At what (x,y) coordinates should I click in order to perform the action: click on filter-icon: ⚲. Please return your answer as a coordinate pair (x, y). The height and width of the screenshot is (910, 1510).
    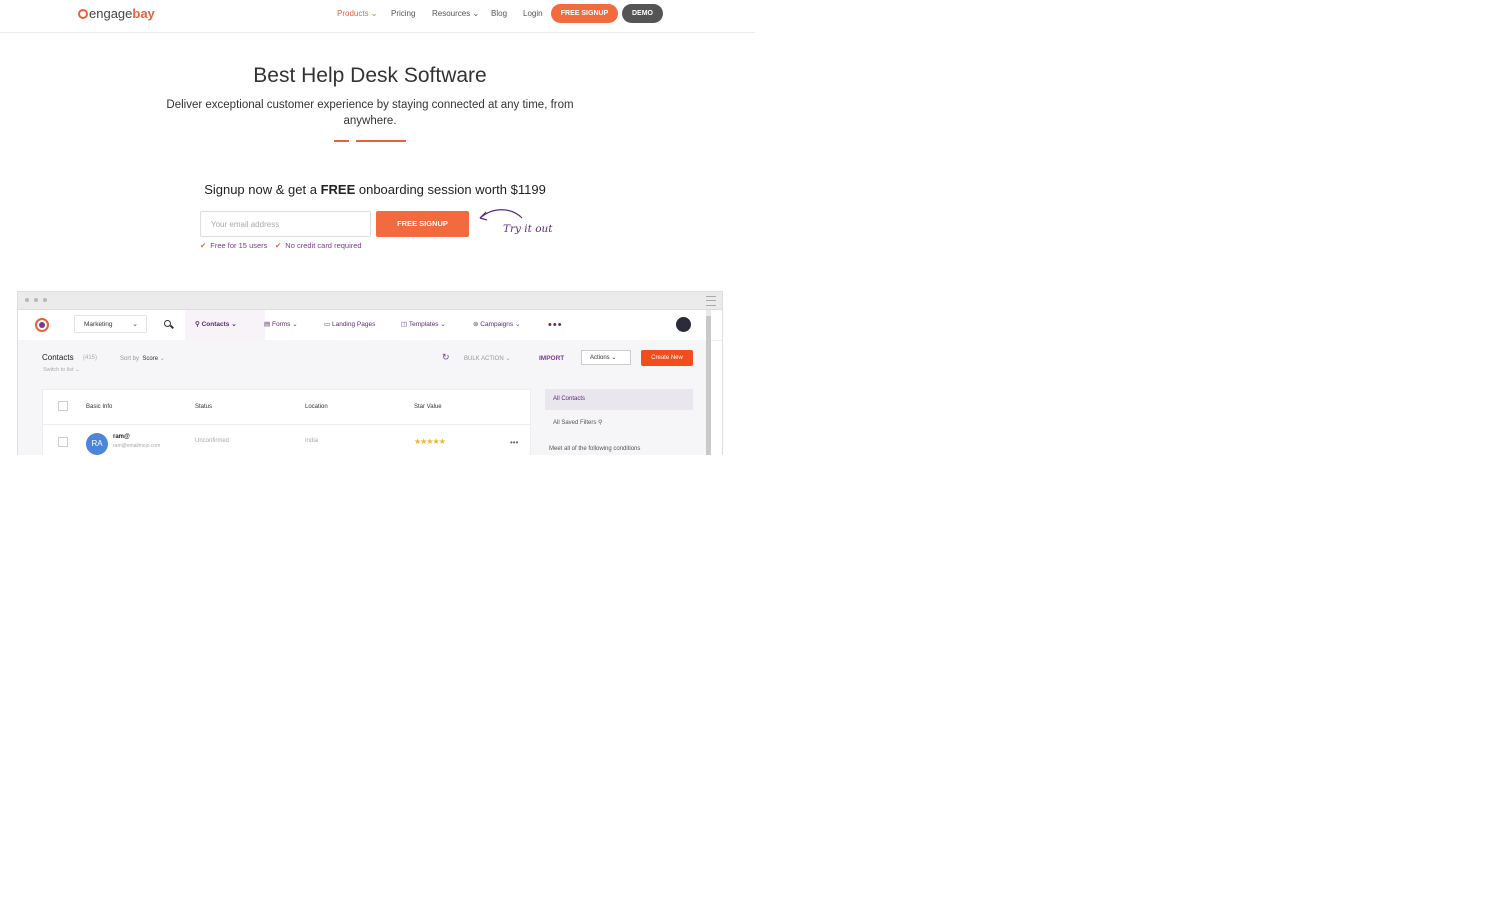
    Looking at the image, I should click on (600, 423).